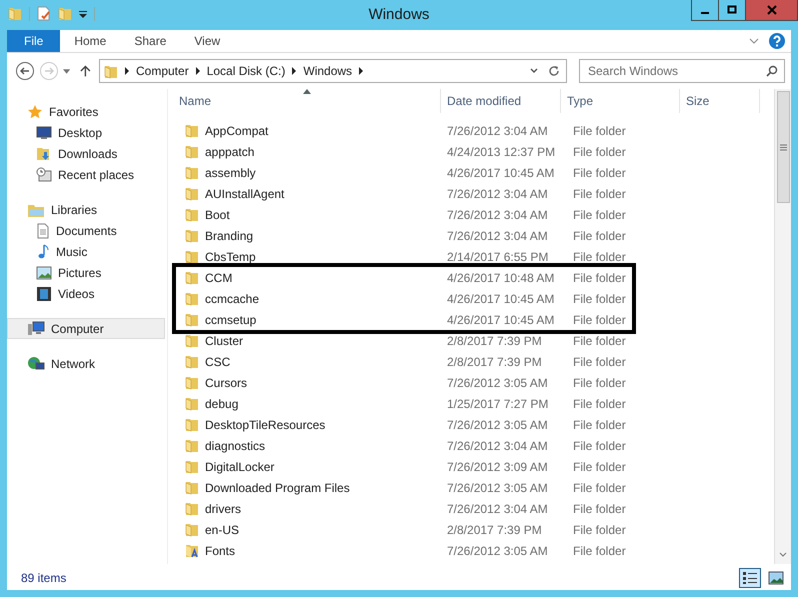 The width and height of the screenshot is (798, 597). Describe the element at coordinates (232, 299) in the screenshot. I see `file-name: ccmcache` at that location.